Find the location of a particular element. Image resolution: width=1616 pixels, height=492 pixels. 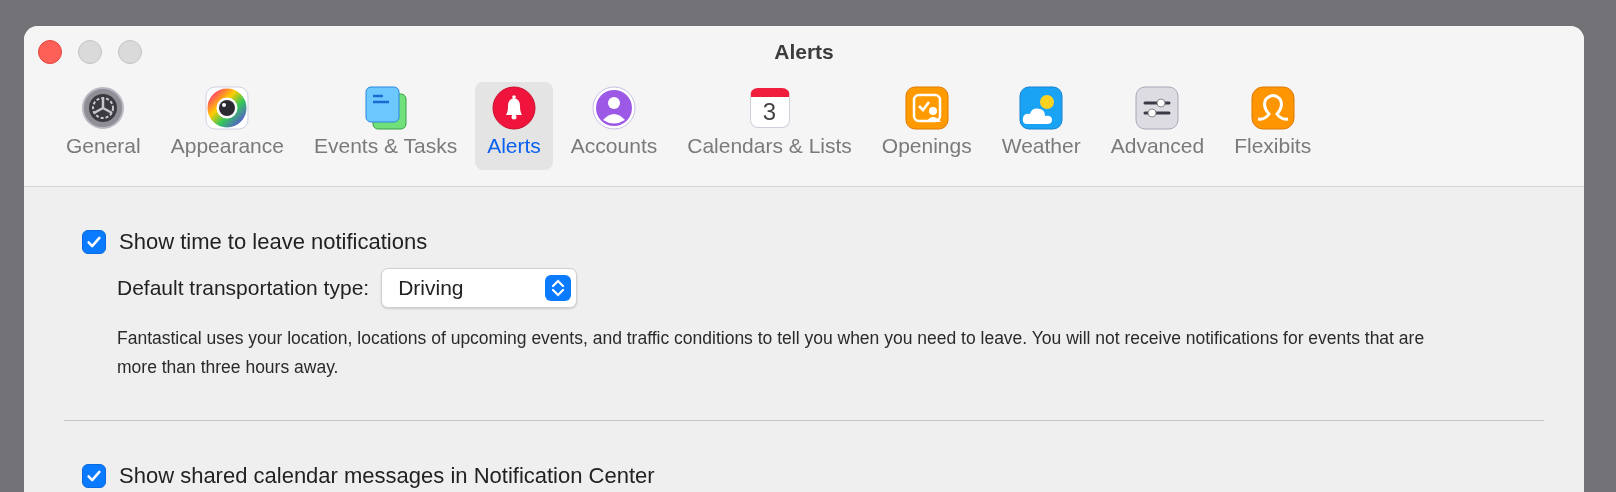

sliders-icon is located at coordinates (1157, 108).